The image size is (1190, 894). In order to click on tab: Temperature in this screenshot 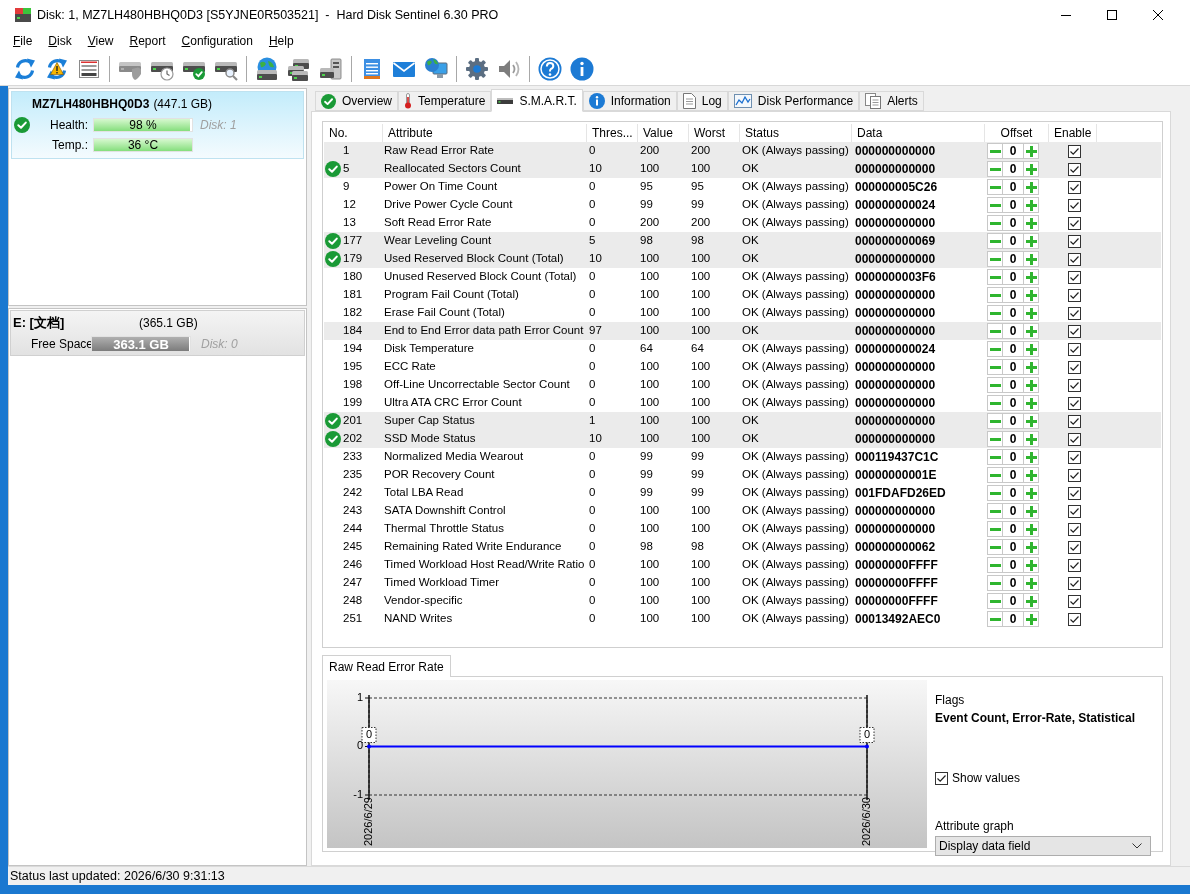, I will do `click(445, 101)`.